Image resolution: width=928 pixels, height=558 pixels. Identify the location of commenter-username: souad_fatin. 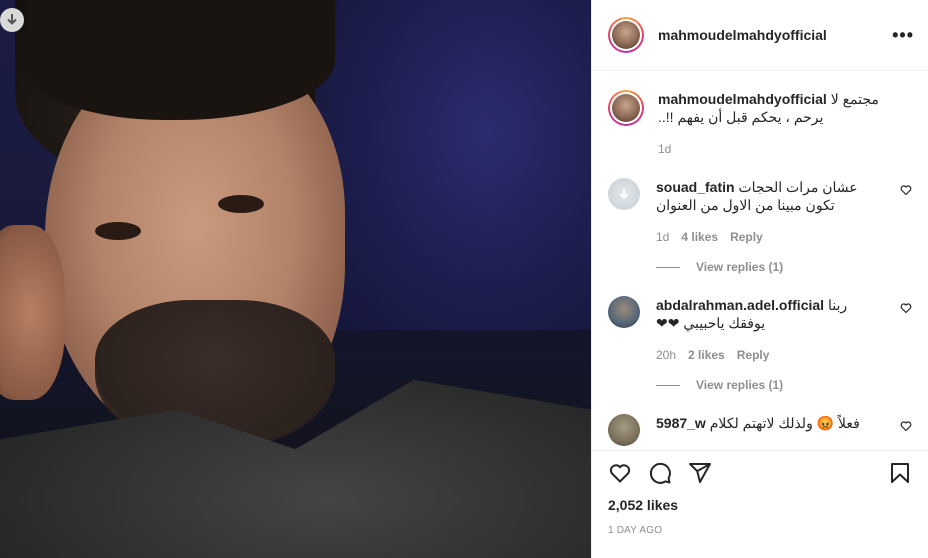
(695, 187).